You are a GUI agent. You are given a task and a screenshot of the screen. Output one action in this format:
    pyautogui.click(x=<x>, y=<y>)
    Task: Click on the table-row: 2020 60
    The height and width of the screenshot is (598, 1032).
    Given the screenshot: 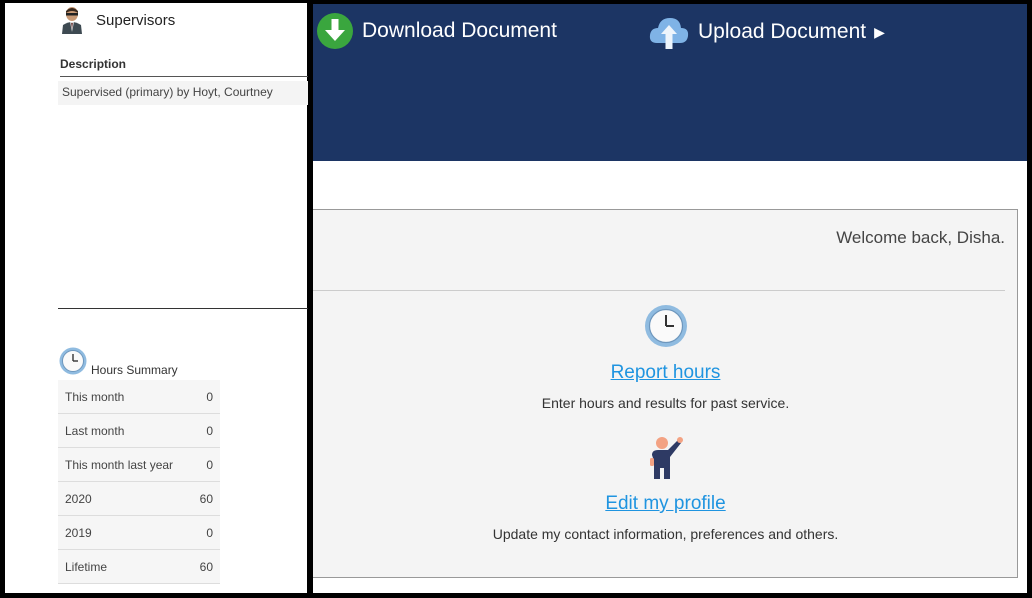 What is the action you would take?
    pyautogui.click(x=139, y=498)
    